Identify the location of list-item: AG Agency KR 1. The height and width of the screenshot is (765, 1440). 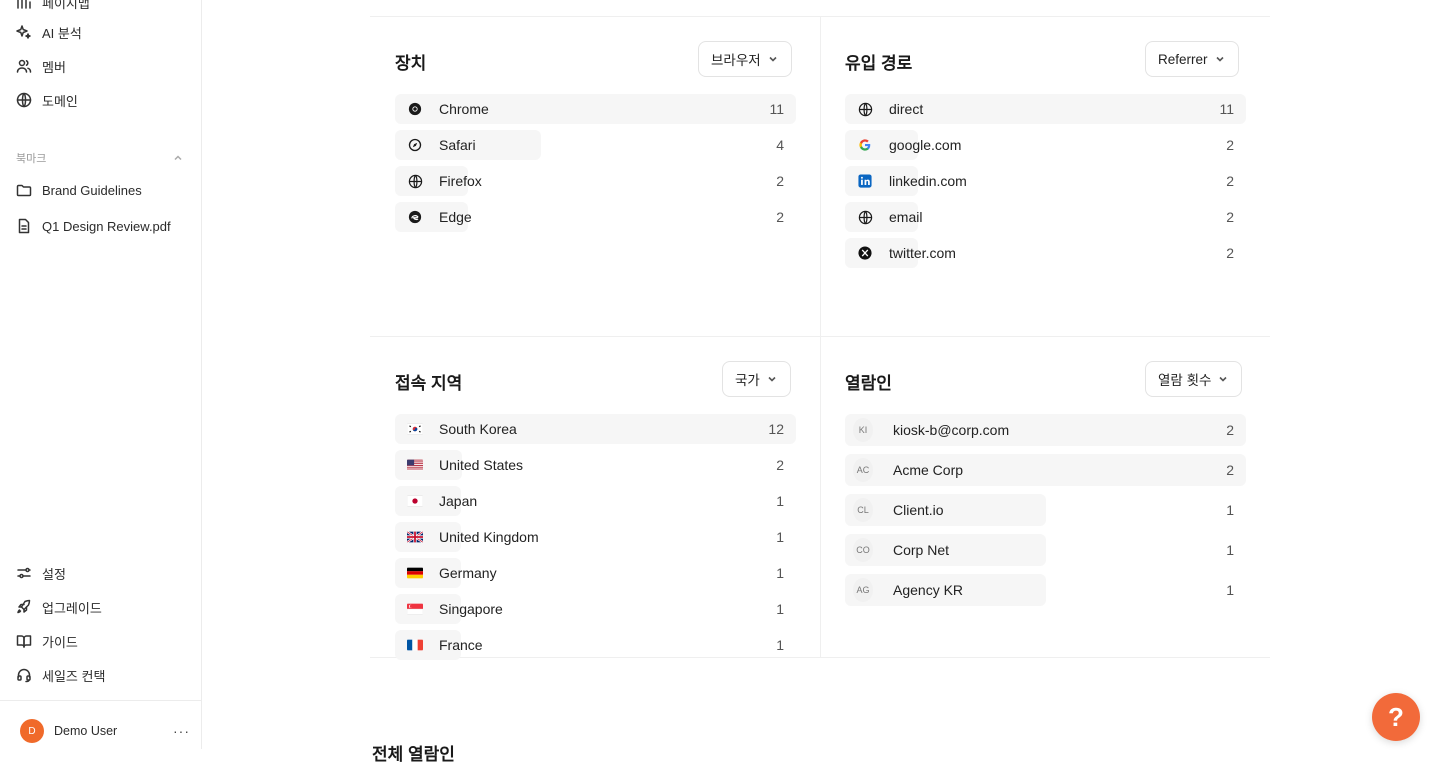
(1045, 590).